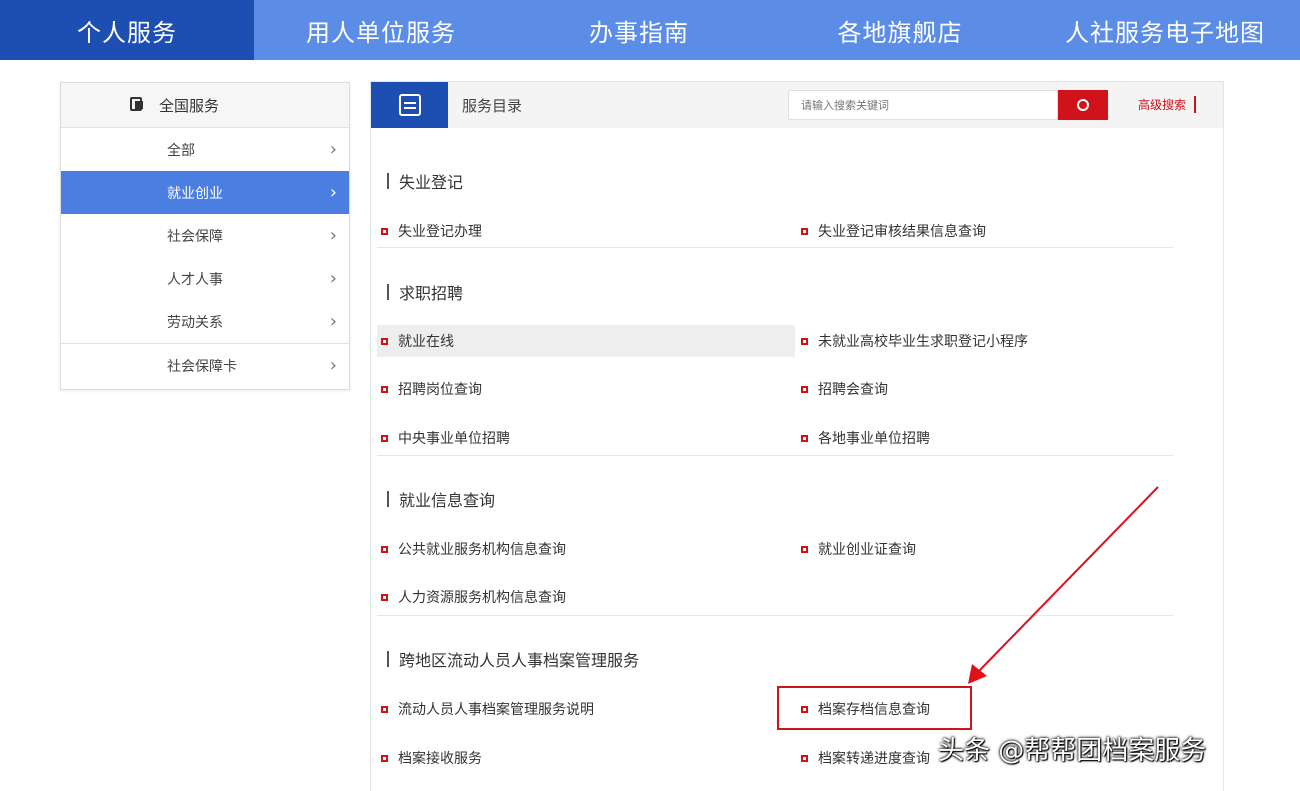 The image size is (1300, 791). What do you see at coordinates (1072, 751) in the screenshot?
I see `watermark: 头条 @帮帮团档案服务` at bounding box center [1072, 751].